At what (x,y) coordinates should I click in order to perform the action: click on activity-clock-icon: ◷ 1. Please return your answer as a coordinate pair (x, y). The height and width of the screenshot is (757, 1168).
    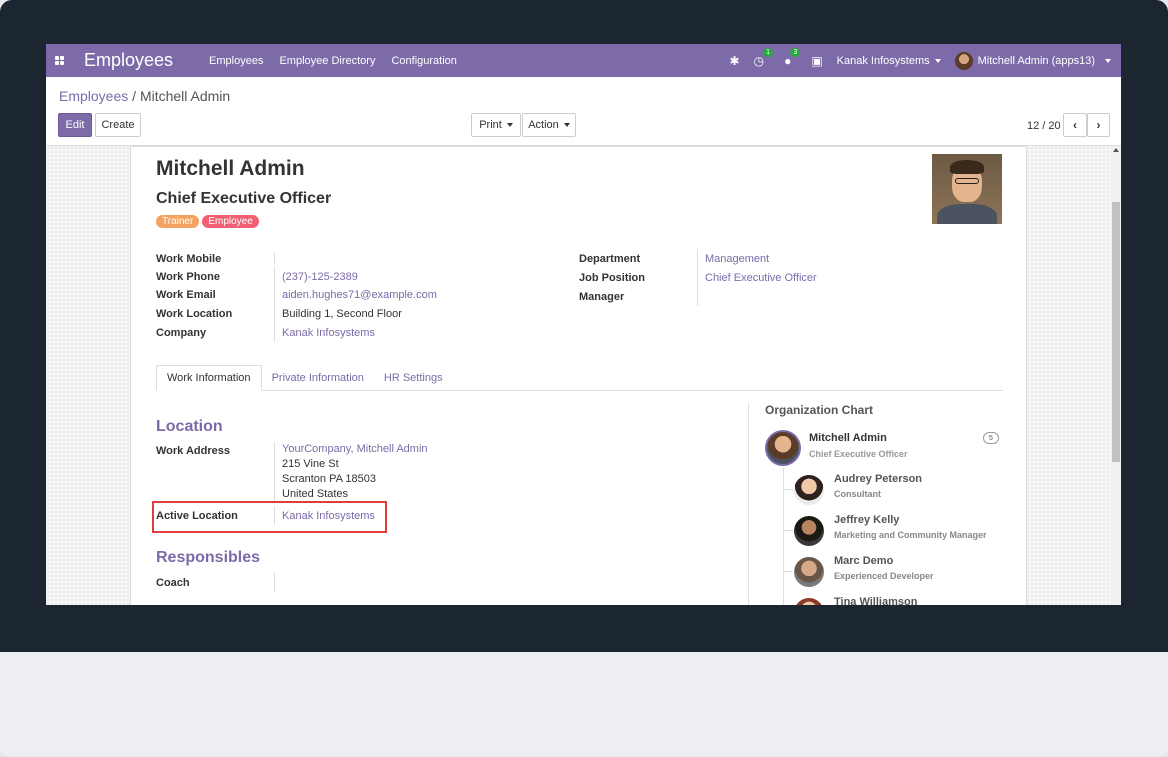
    Looking at the image, I should click on (764, 57).